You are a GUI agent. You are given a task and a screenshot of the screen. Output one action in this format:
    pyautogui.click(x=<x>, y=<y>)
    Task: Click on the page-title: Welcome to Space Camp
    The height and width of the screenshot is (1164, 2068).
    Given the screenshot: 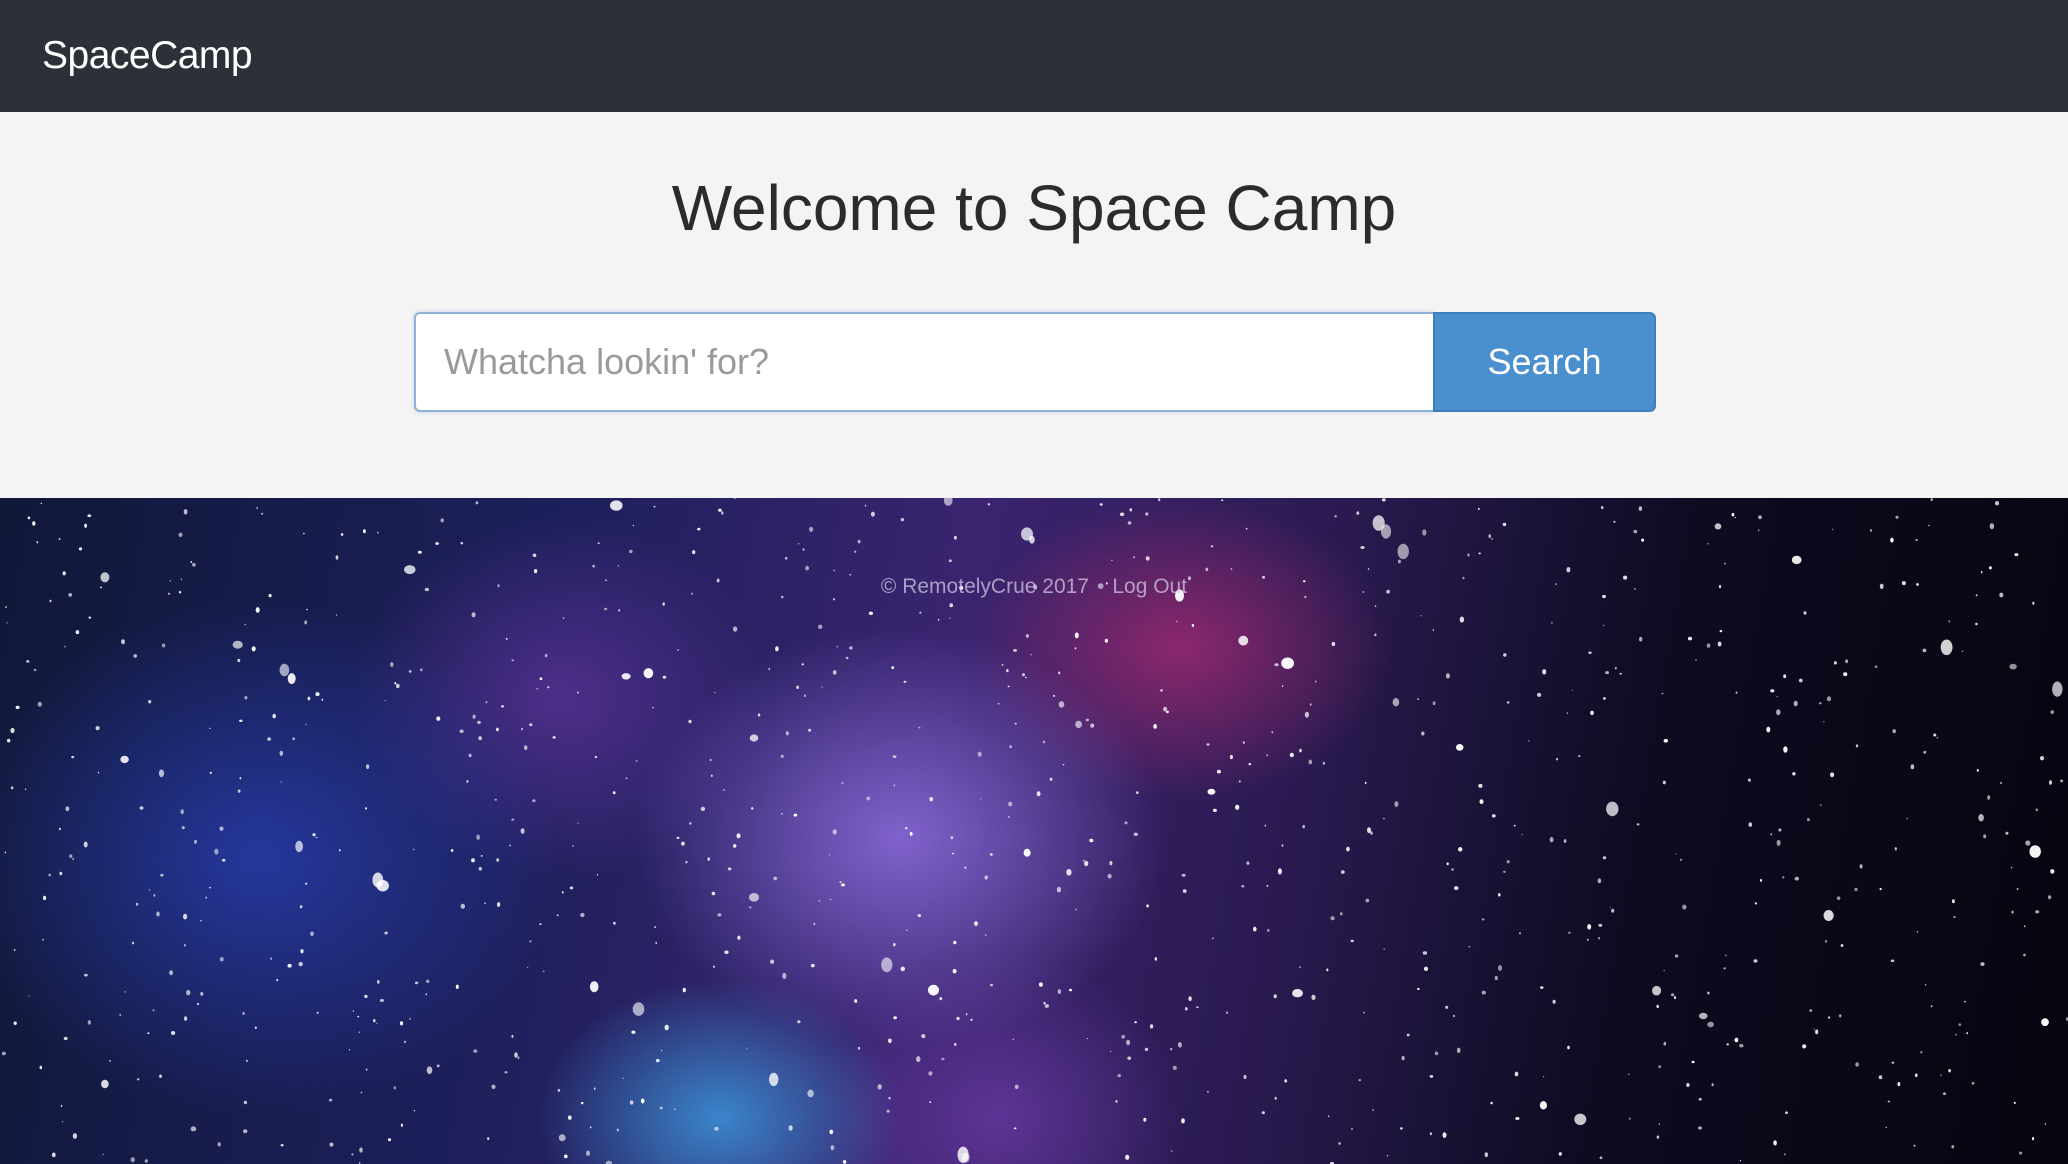 What is the action you would take?
    pyautogui.click(x=1034, y=208)
    